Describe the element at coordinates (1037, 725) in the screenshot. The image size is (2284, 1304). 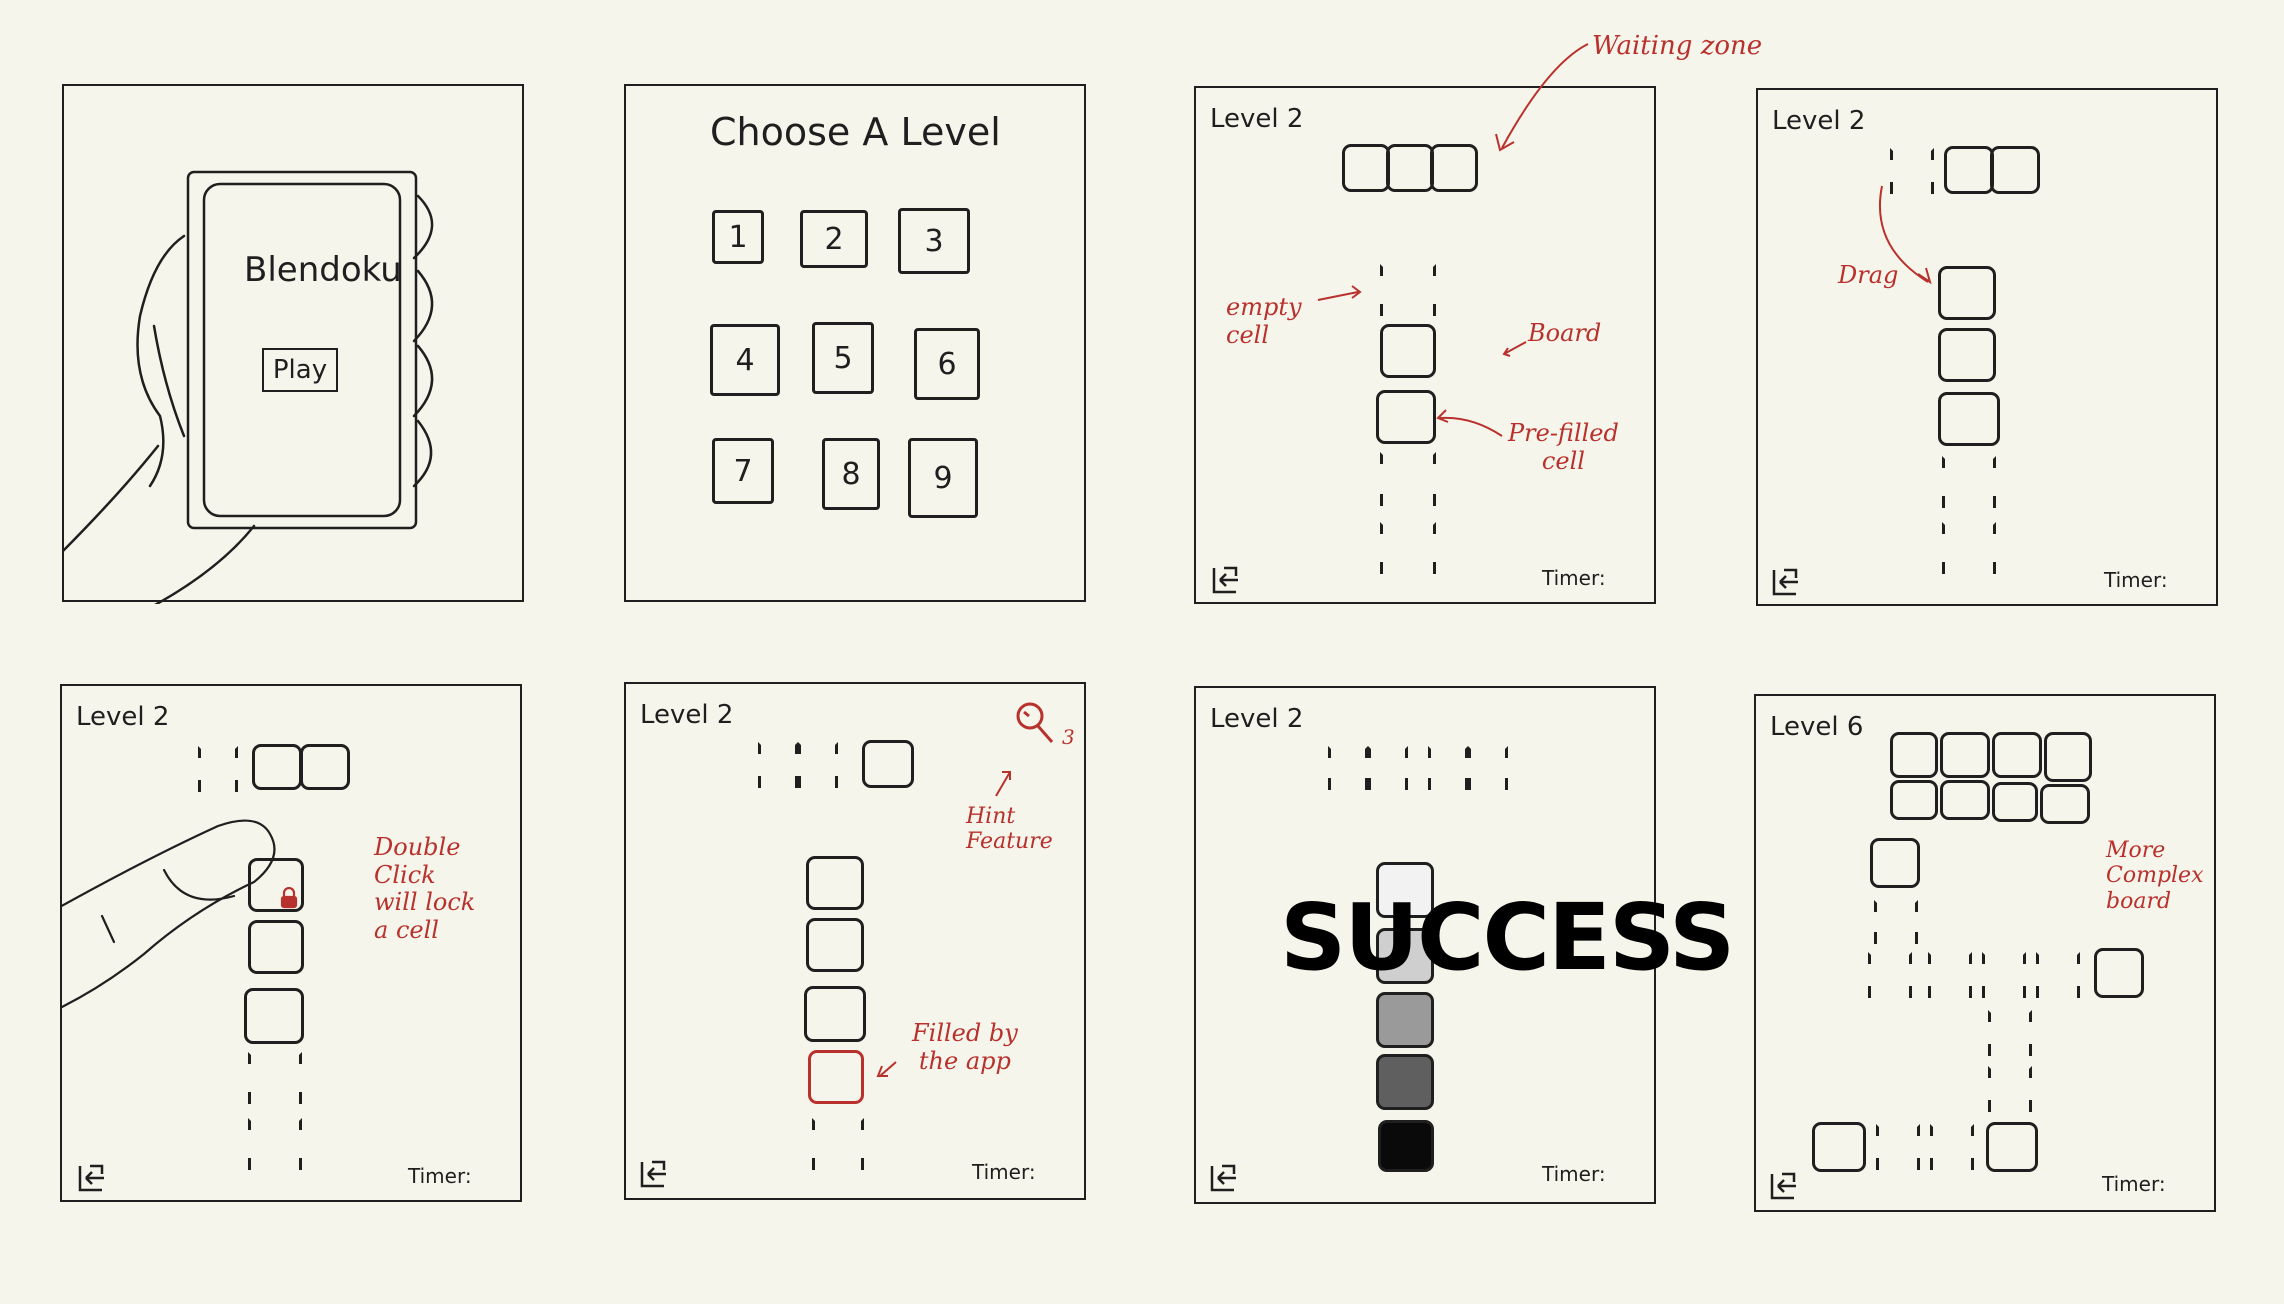
I see `hint-icon` at that location.